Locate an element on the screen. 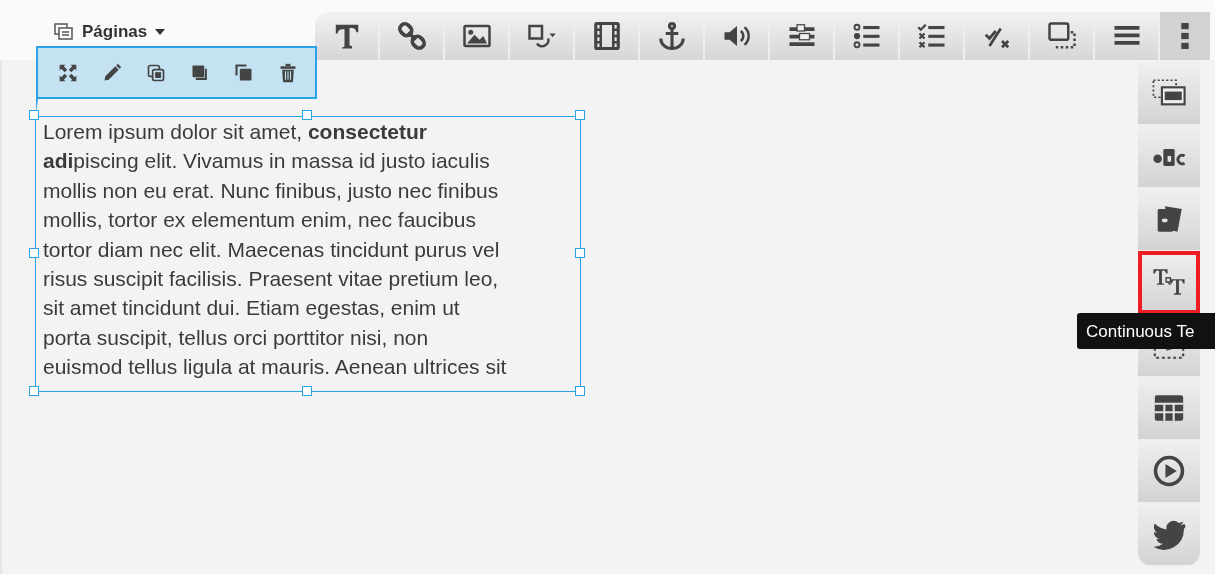  tooltip: Continuous Te is located at coordinates (1146, 331).